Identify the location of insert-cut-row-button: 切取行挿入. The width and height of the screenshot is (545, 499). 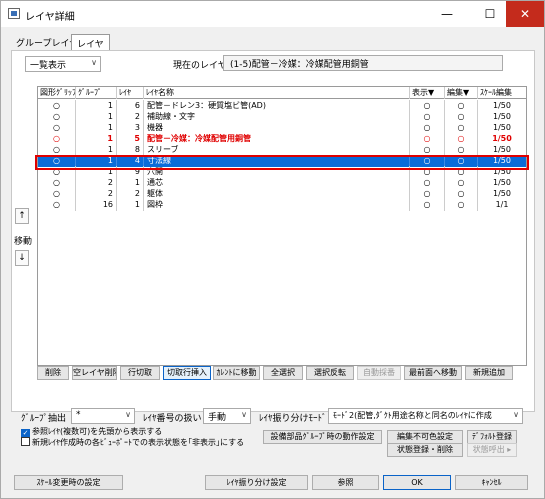
(187, 373).